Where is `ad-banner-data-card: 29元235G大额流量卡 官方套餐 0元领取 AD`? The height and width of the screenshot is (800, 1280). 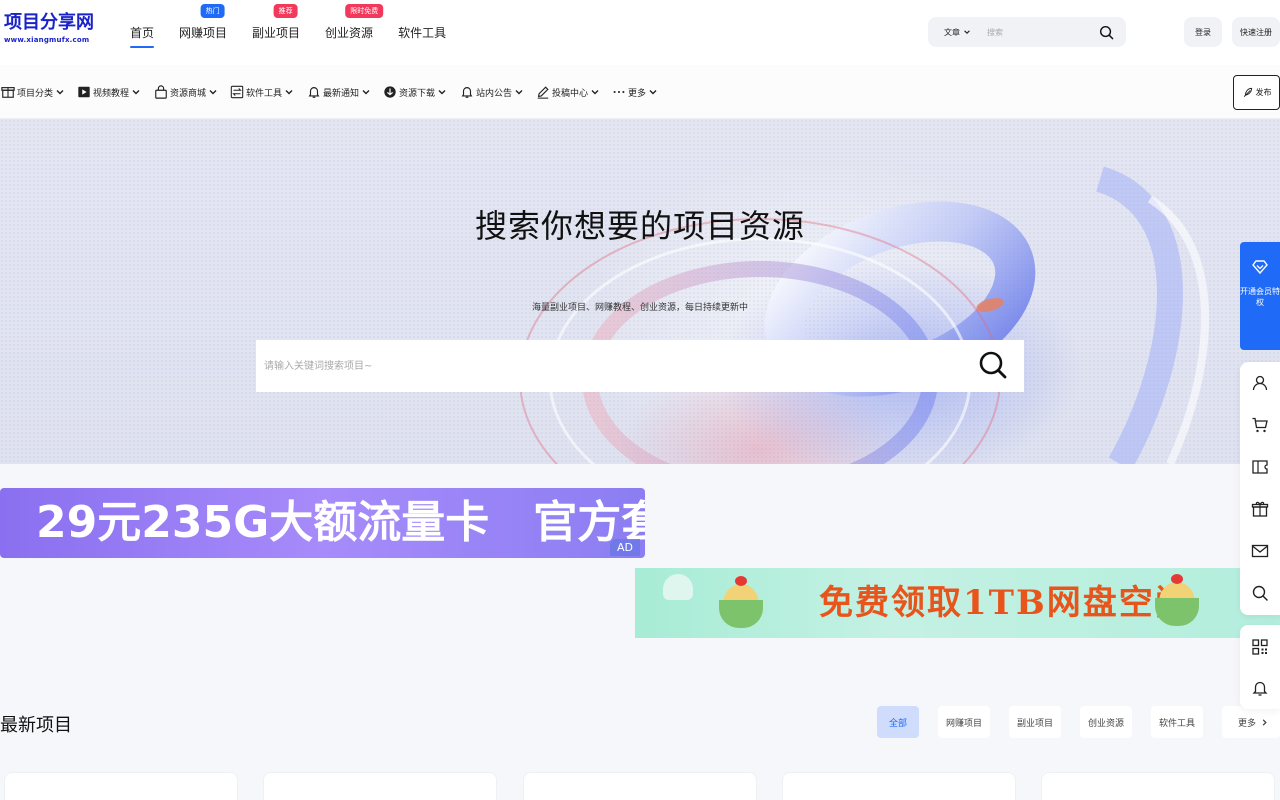
ad-banner-data-card: 29元235G大额流量卡 官方套餐 0元领取 AD is located at coordinates (322, 523).